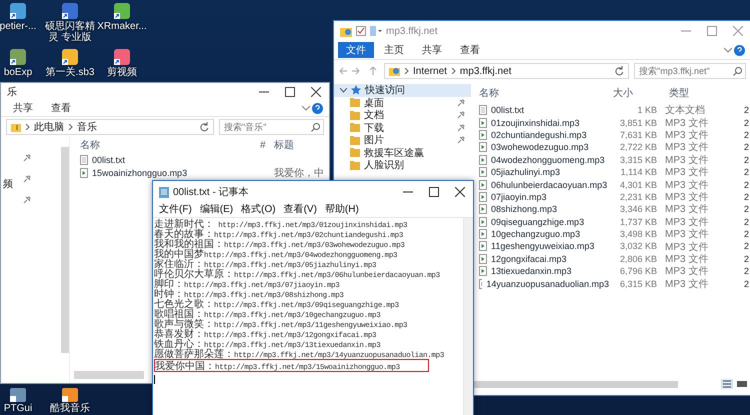  What do you see at coordinates (690, 71) in the screenshot?
I see `search-field: 搜索"mp3.ffkj.net"` at bounding box center [690, 71].